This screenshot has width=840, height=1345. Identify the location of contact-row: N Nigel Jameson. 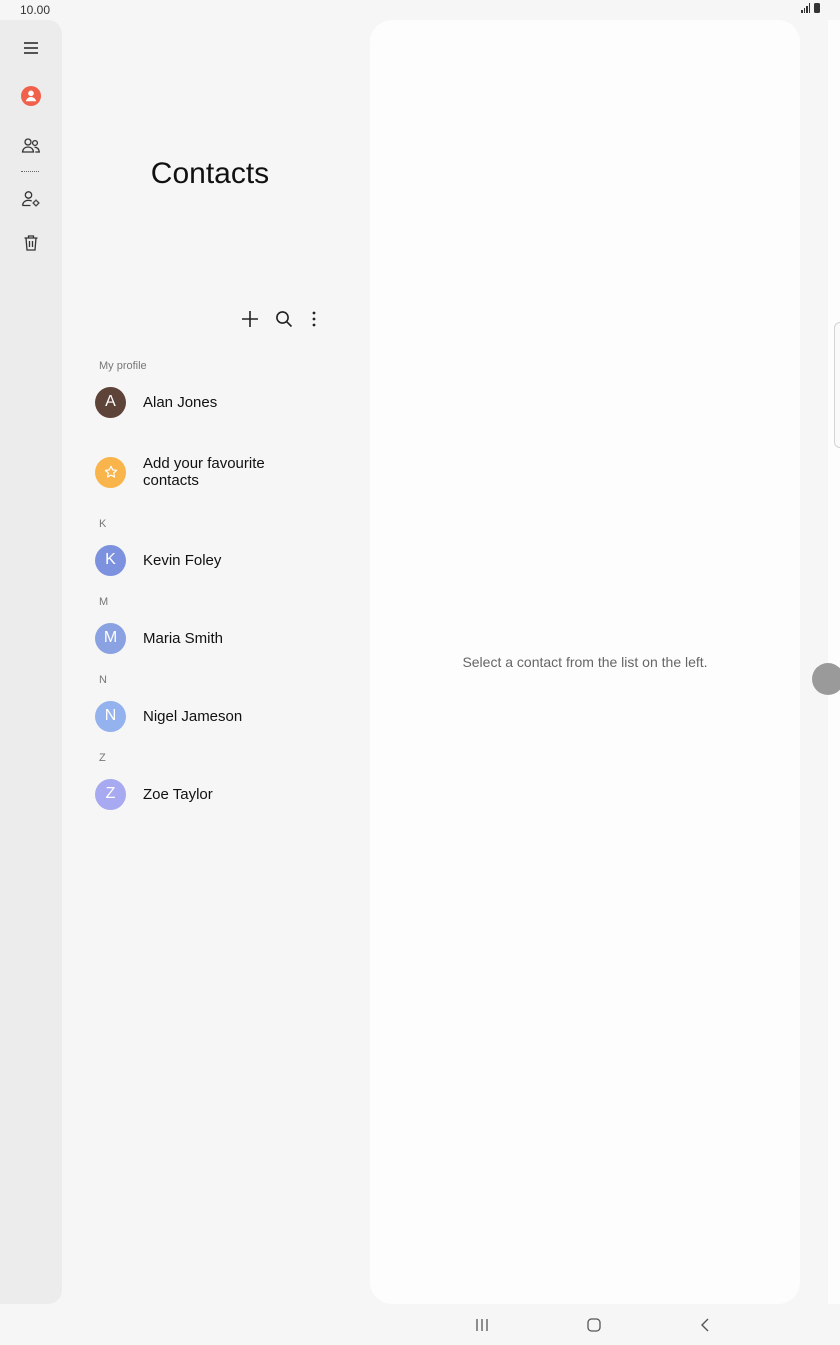
(225, 716).